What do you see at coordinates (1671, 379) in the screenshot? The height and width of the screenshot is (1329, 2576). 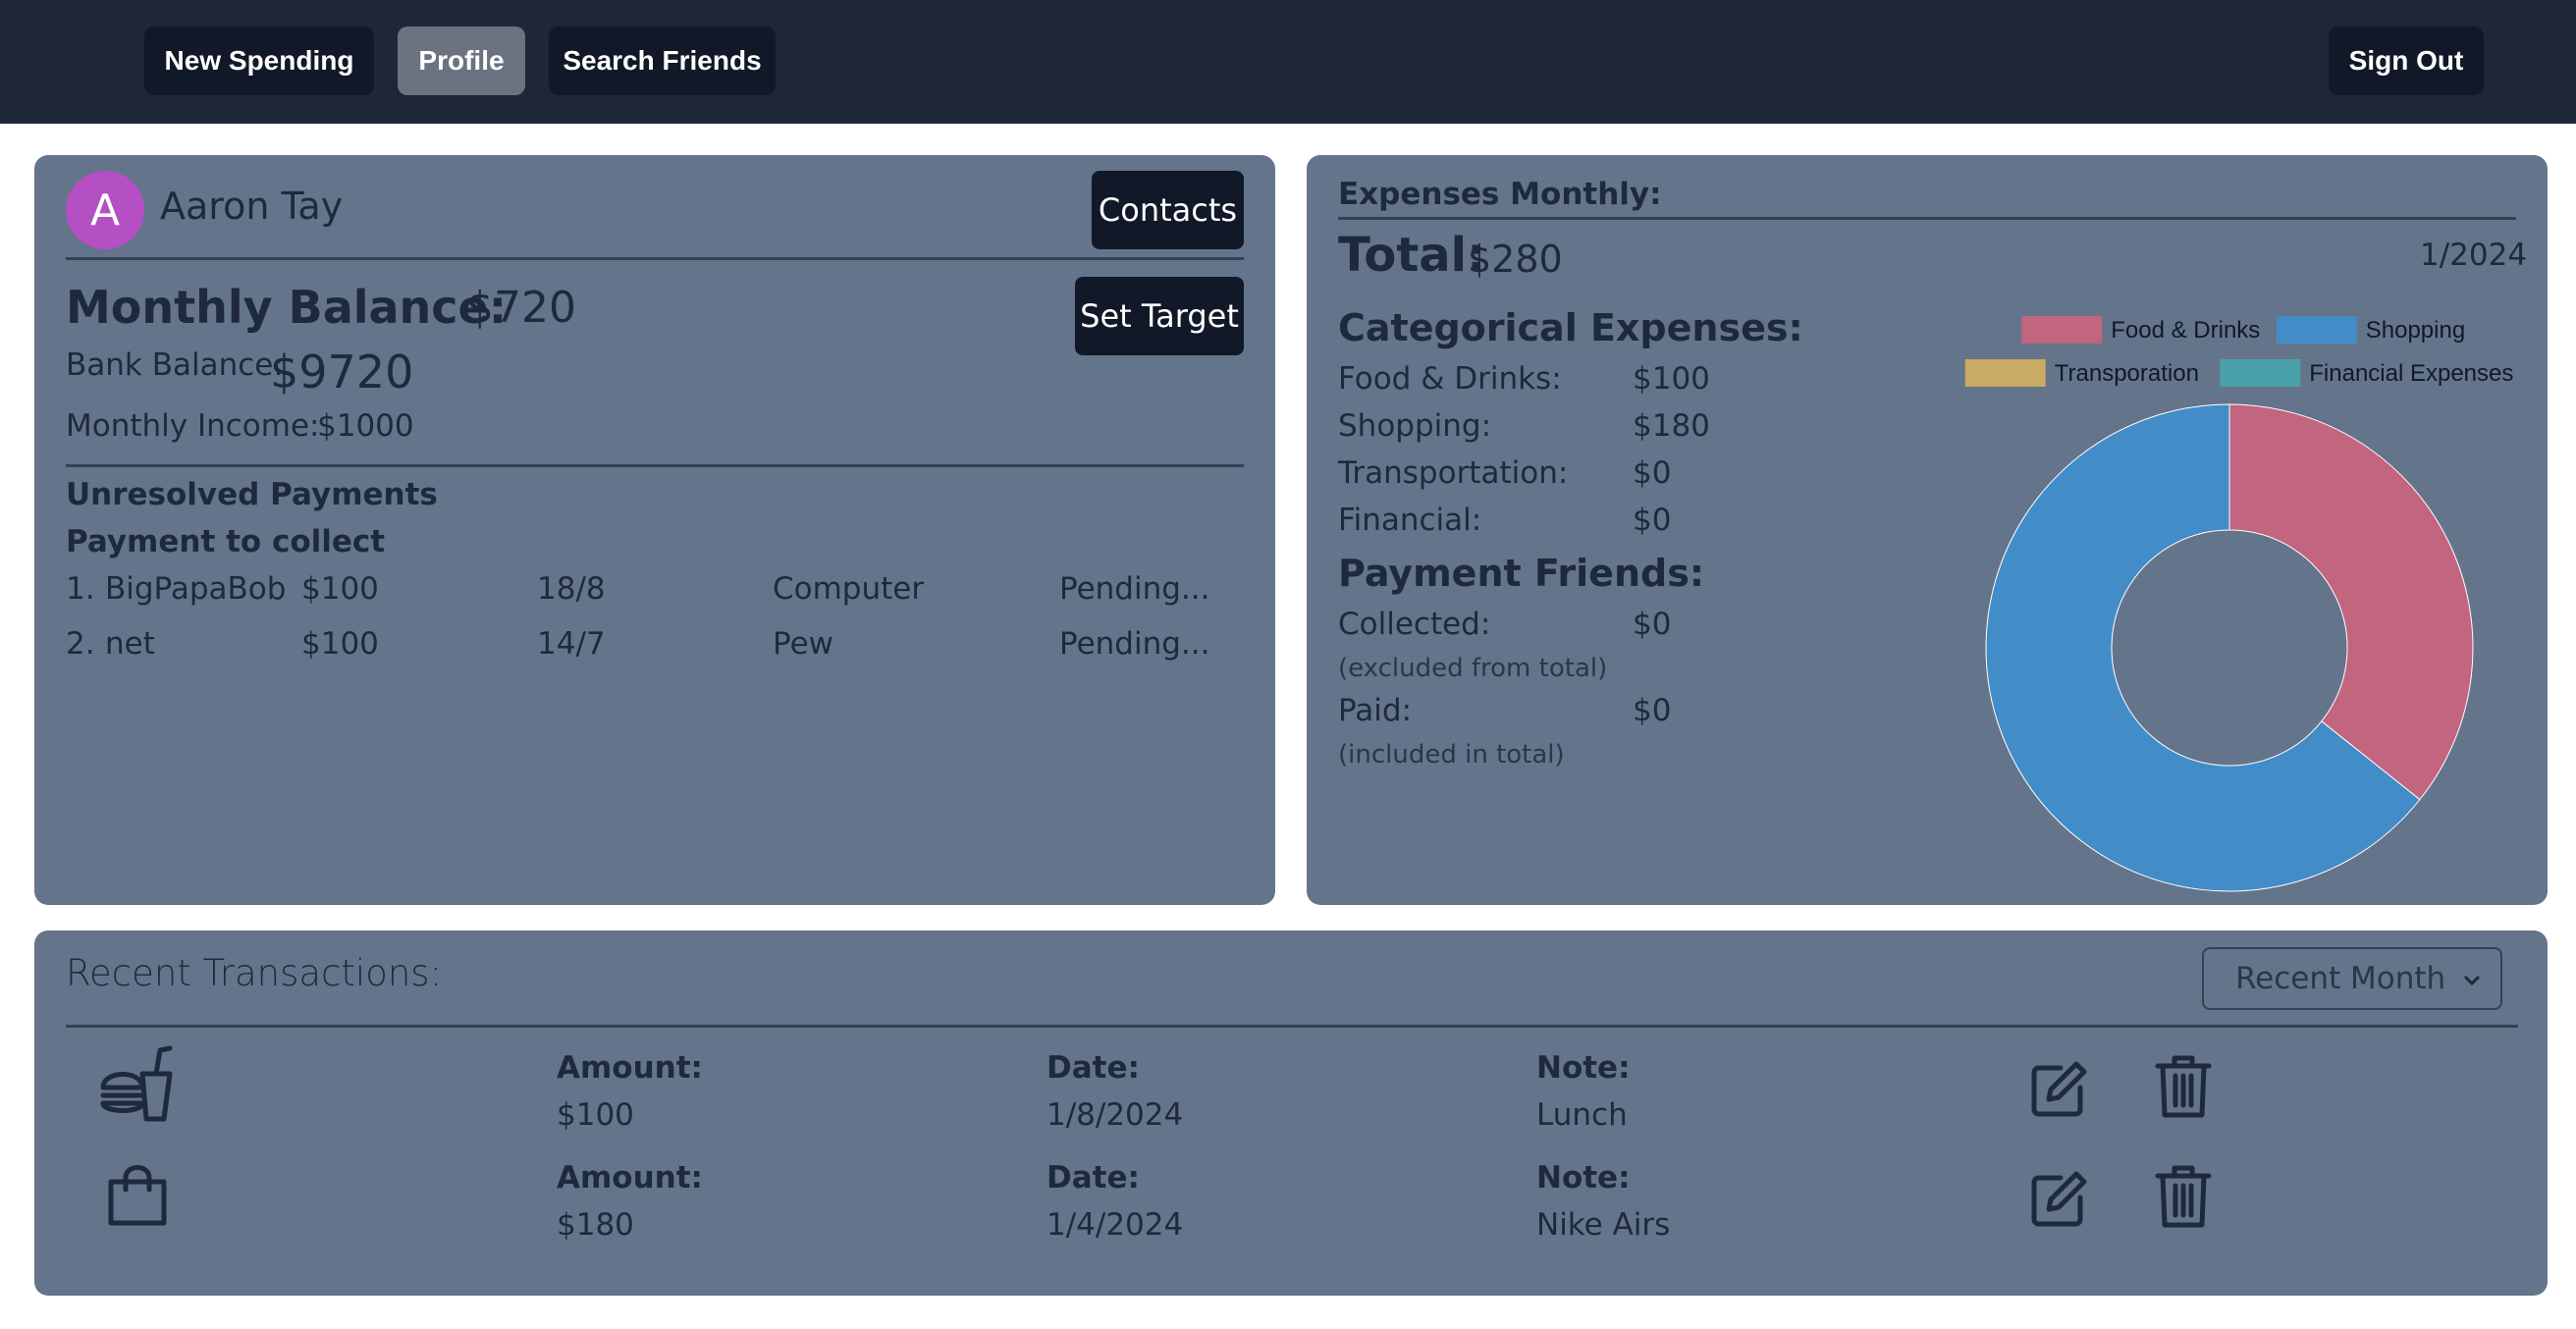 I see `category-value: $100` at bounding box center [1671, 379].